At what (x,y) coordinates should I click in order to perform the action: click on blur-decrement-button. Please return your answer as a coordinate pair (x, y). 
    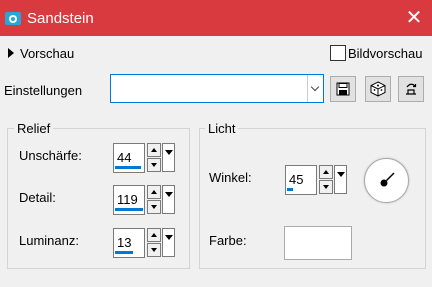
    Looking at the image, I should click on (154, 165).